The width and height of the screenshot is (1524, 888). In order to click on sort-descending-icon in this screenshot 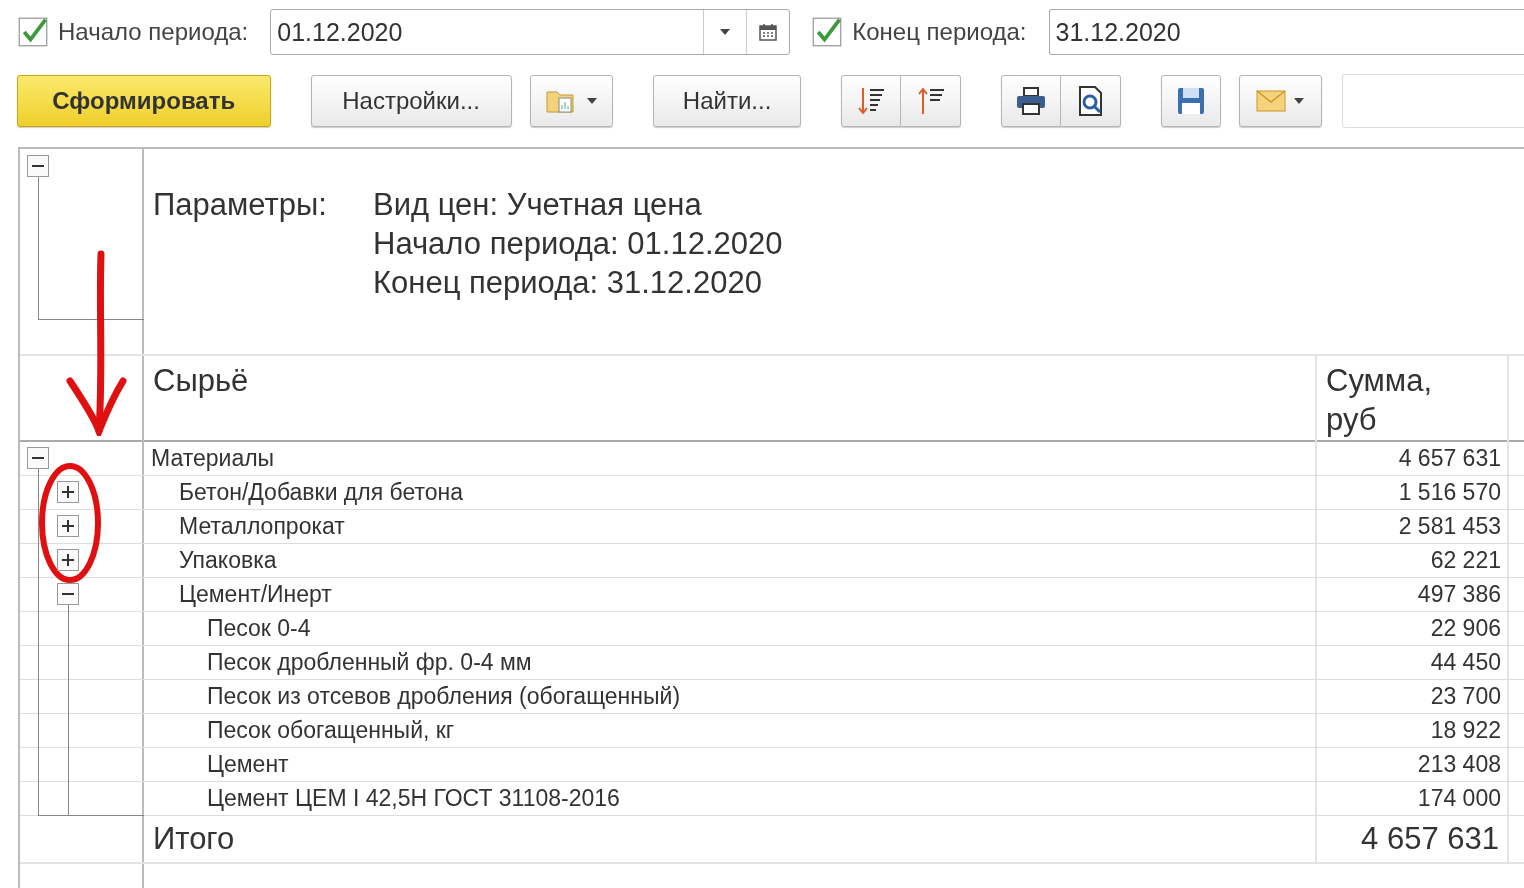, I will do `click(871, 101)`.